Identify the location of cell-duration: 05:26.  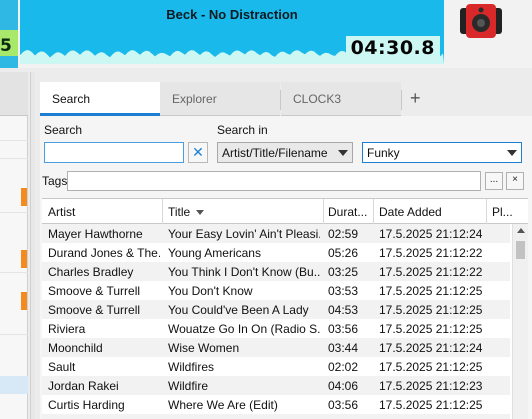
(343, 253).